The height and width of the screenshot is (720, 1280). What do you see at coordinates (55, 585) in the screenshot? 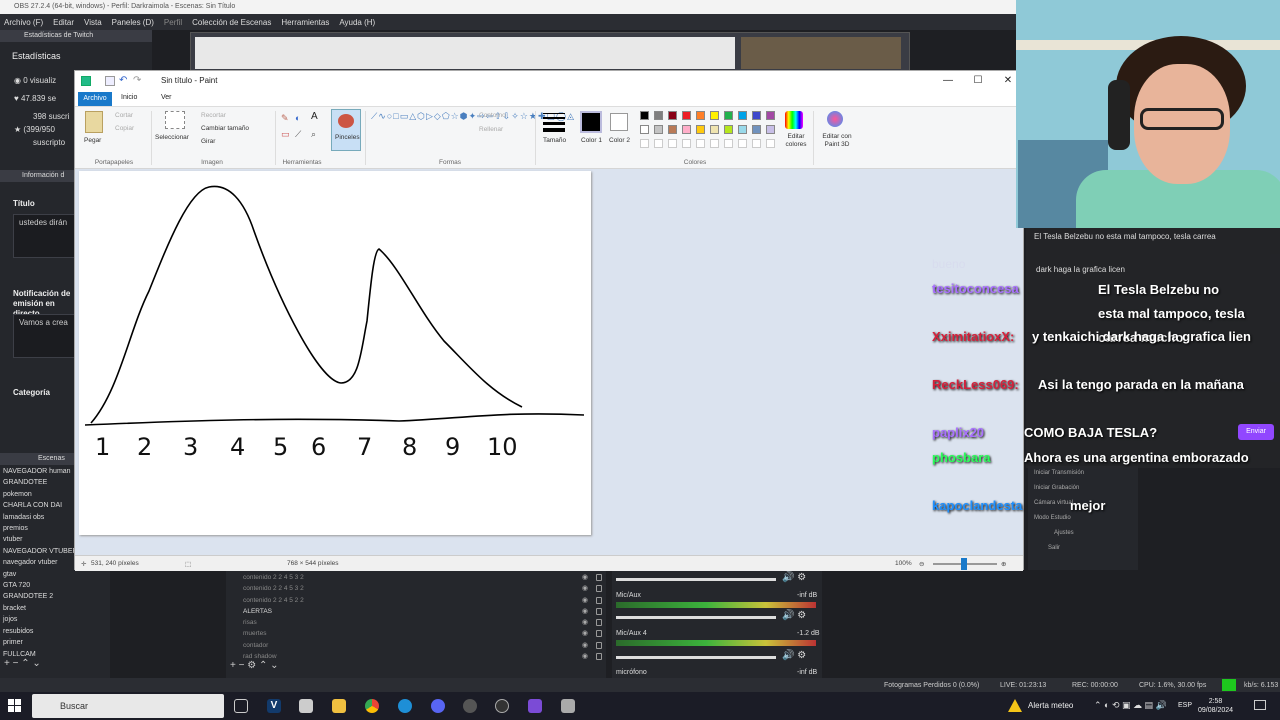
I see `scene-item: GTA 720` at bounding box center [55, 585].